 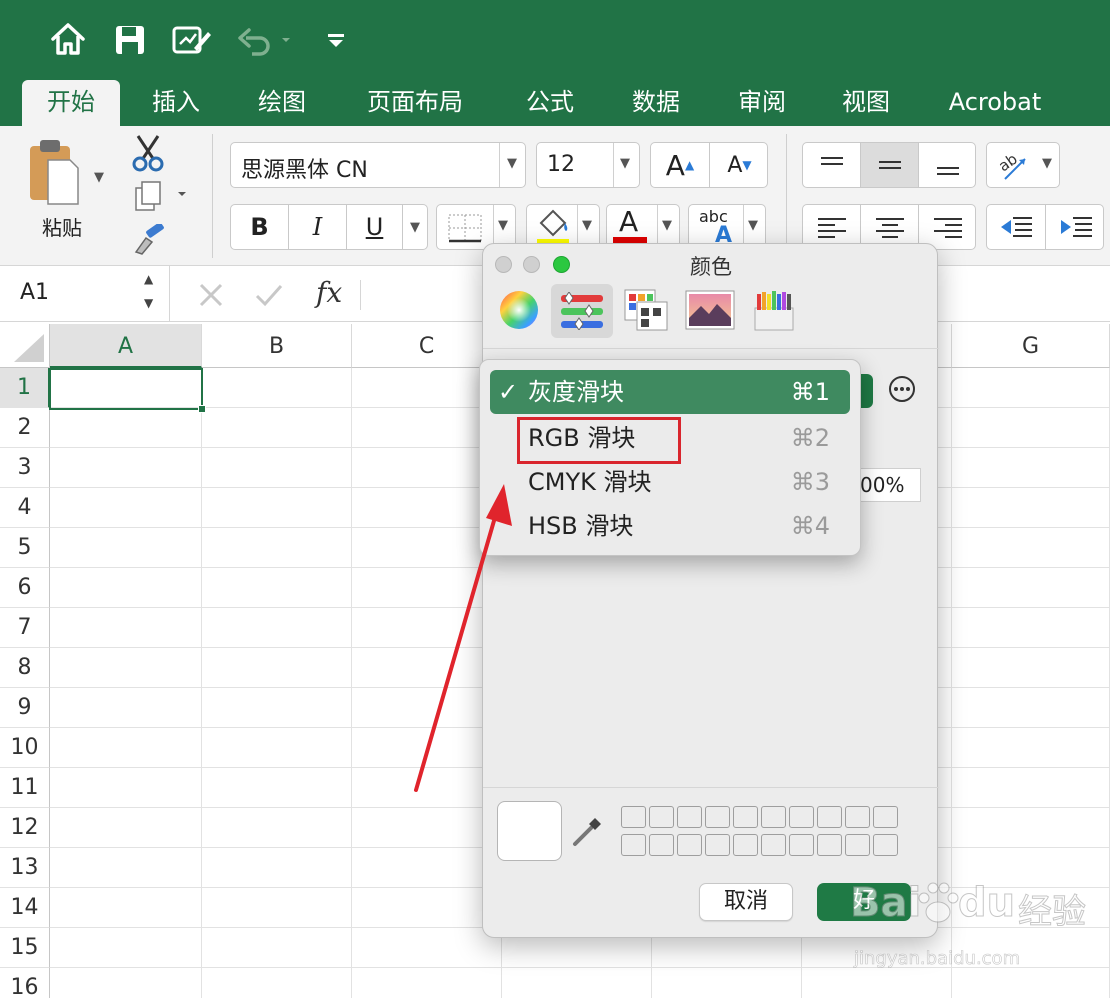 What do you see at coordinates (71, 103) in the screenshot?
I see `tab-home: 开始` at bounding box center [71, 103].